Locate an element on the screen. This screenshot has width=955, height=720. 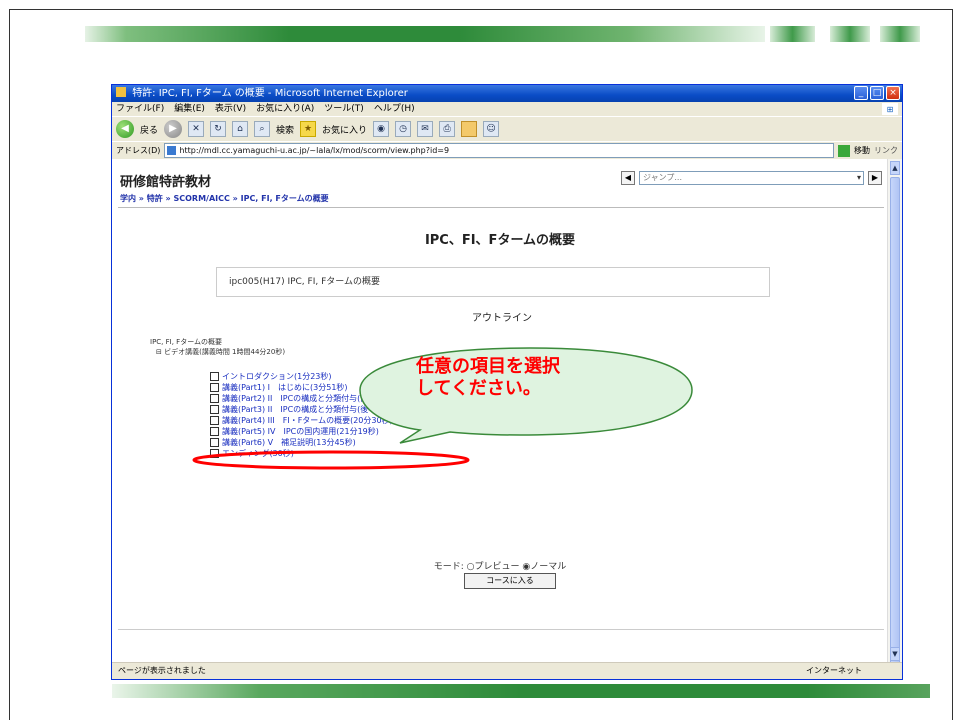
lesson-item: 講義(Part3) II IPCの構成と分類付与(後半)(20分54秒) is located at coordinates (316, 409).